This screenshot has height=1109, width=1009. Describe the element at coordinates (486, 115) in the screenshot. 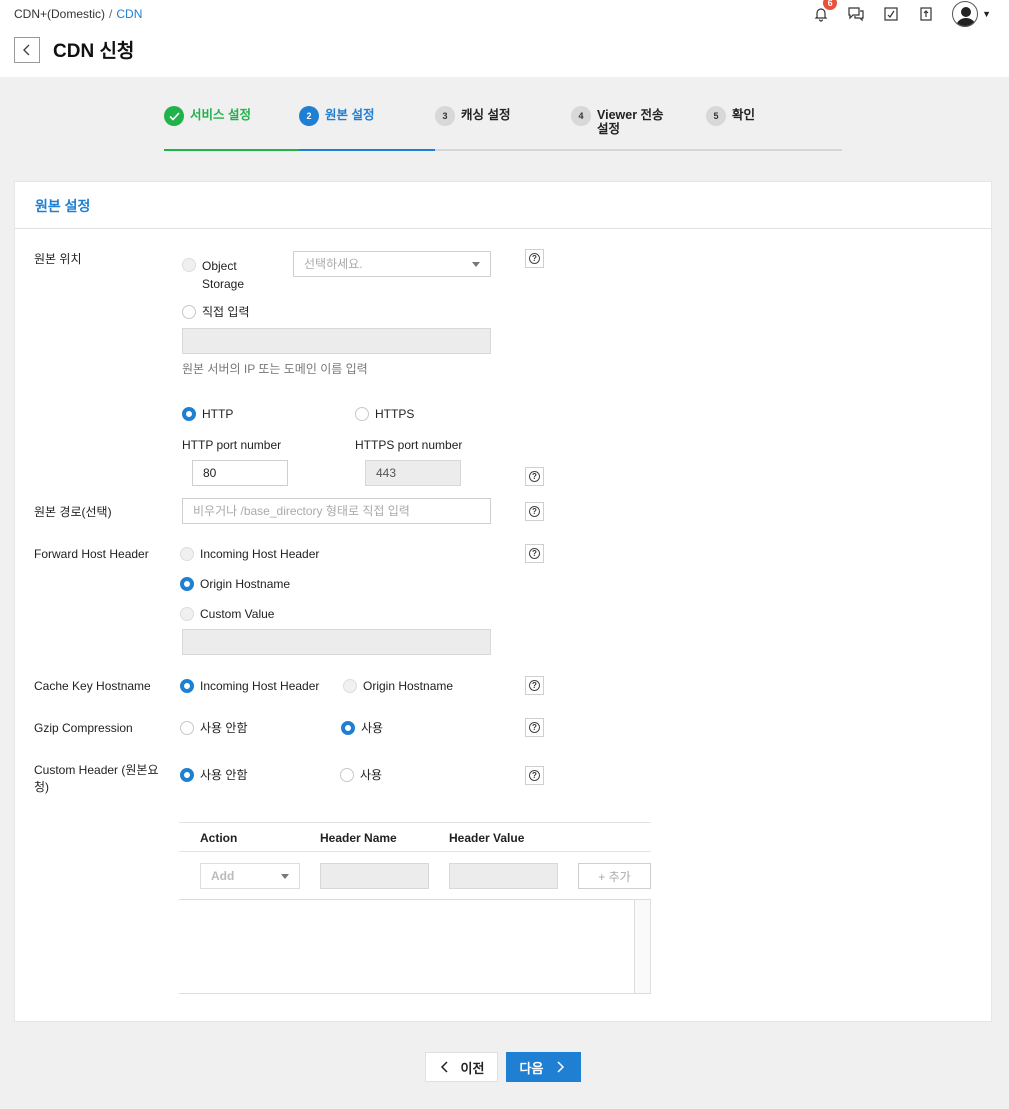

I see `step-label: 캐싱 설정` at that location.